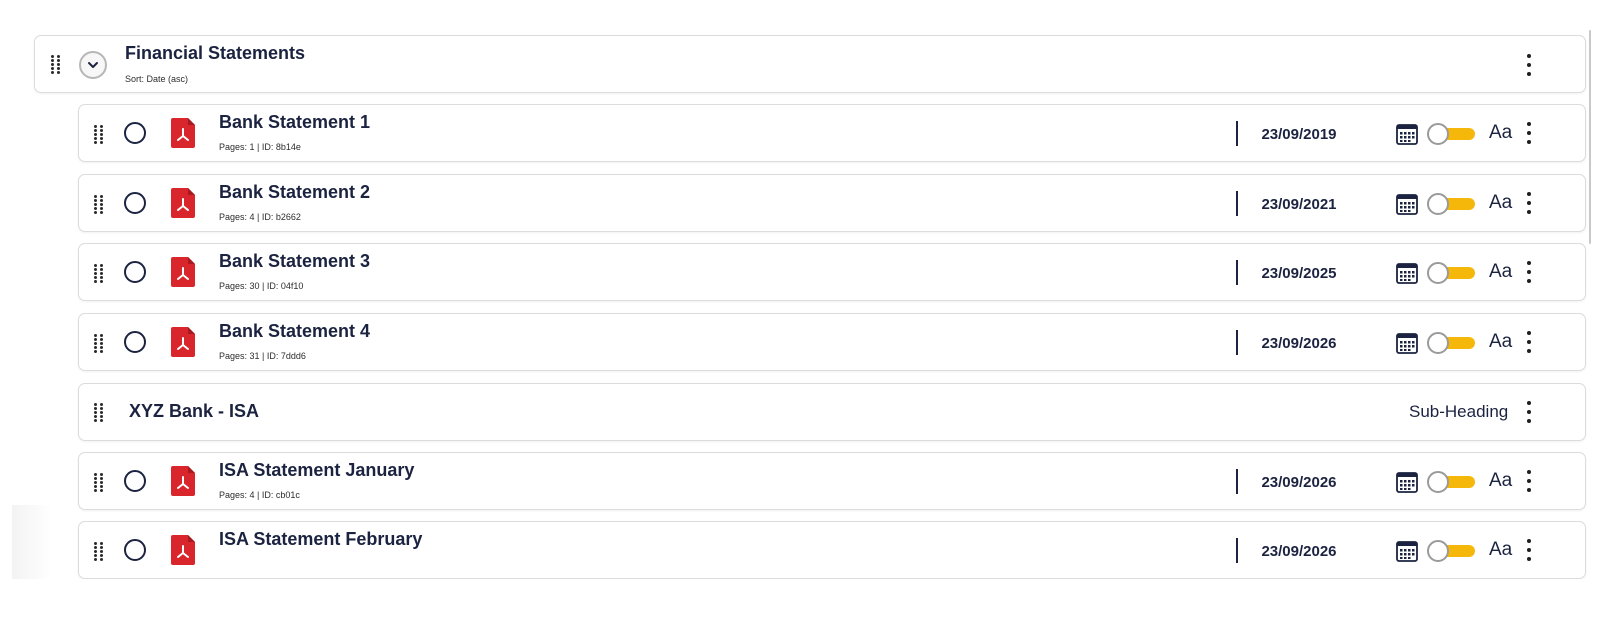 Image resolution: width=1600 pixels, height=623 pixels. I want to click on expand-toggle-button, so click(93, 65).